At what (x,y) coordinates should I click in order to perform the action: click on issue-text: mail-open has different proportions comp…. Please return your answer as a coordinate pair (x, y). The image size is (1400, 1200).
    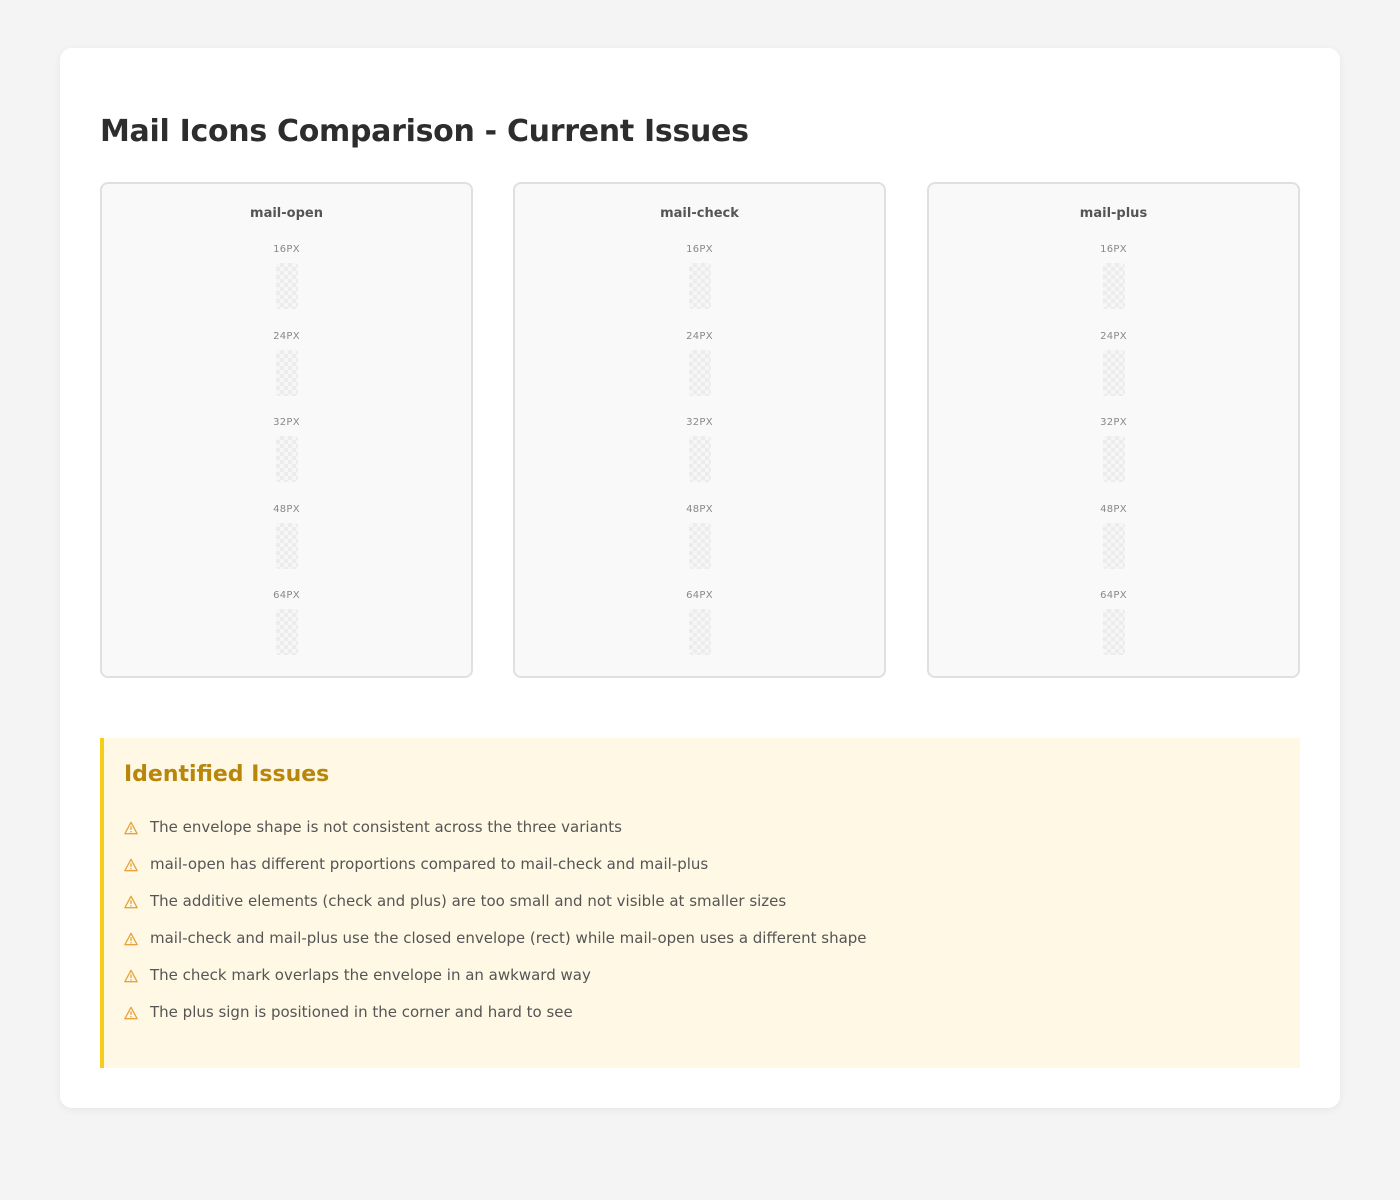
    Looking at the image, I should click on (429, 864).